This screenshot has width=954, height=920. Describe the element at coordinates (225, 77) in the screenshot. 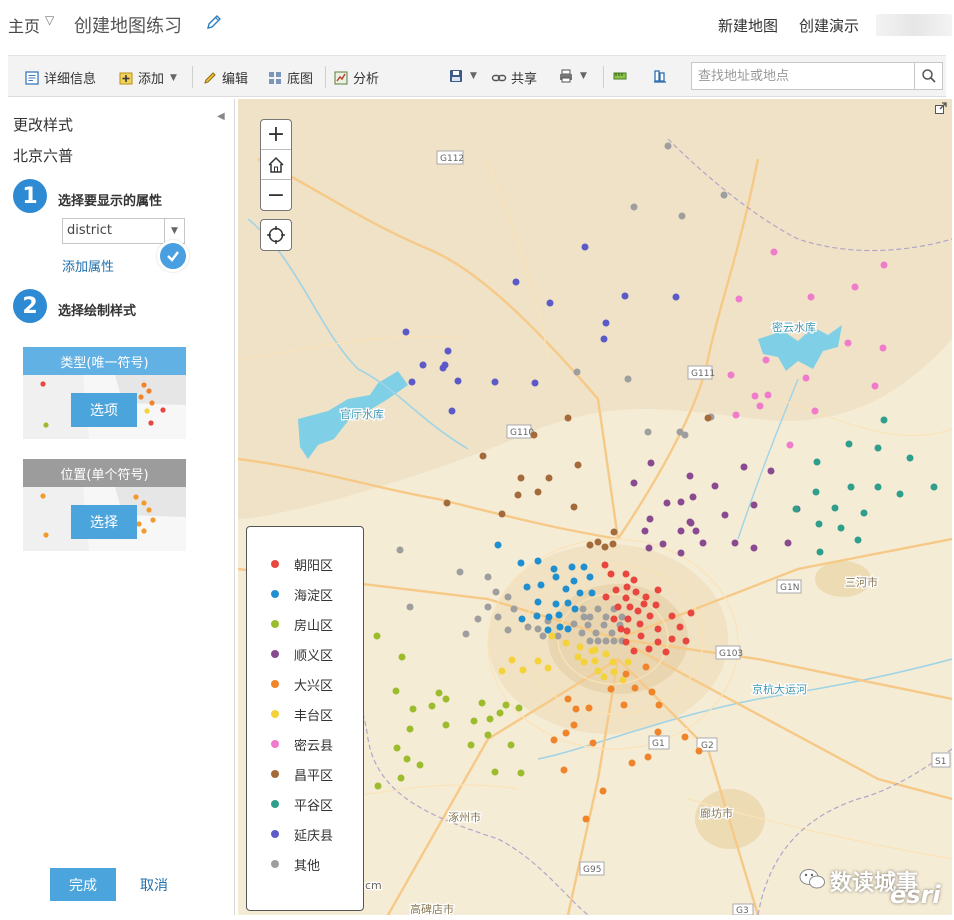

I see `edit-button: 编辑` at that location.